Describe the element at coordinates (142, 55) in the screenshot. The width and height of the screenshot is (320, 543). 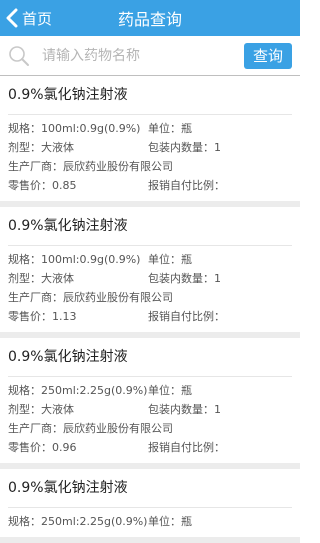
I see `search-input` at that location.